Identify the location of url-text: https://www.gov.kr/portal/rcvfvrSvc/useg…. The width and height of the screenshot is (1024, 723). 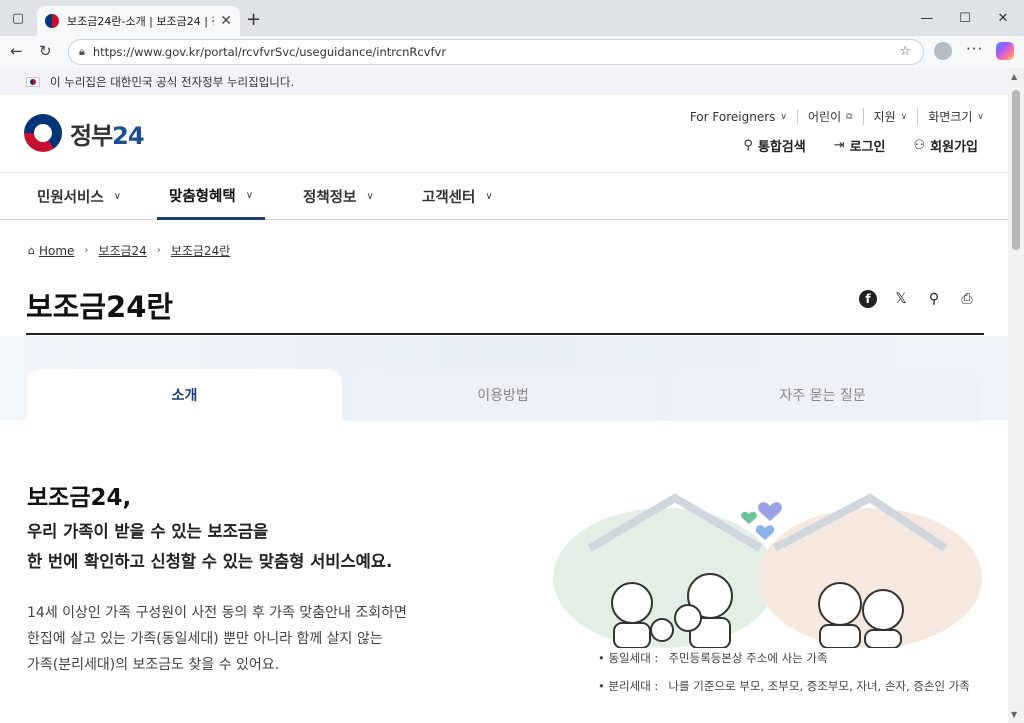
(269, 52).